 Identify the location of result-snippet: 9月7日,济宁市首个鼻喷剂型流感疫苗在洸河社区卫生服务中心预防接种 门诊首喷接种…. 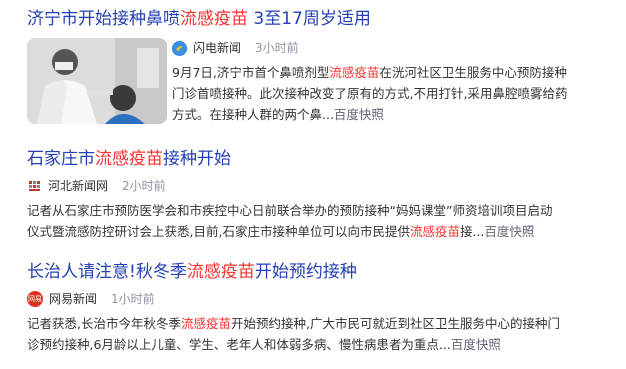
(370, 93).